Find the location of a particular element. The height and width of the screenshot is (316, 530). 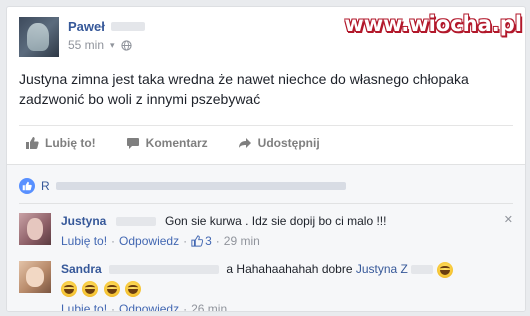

reactions-prefix: R is located at coordinates (45, 186).